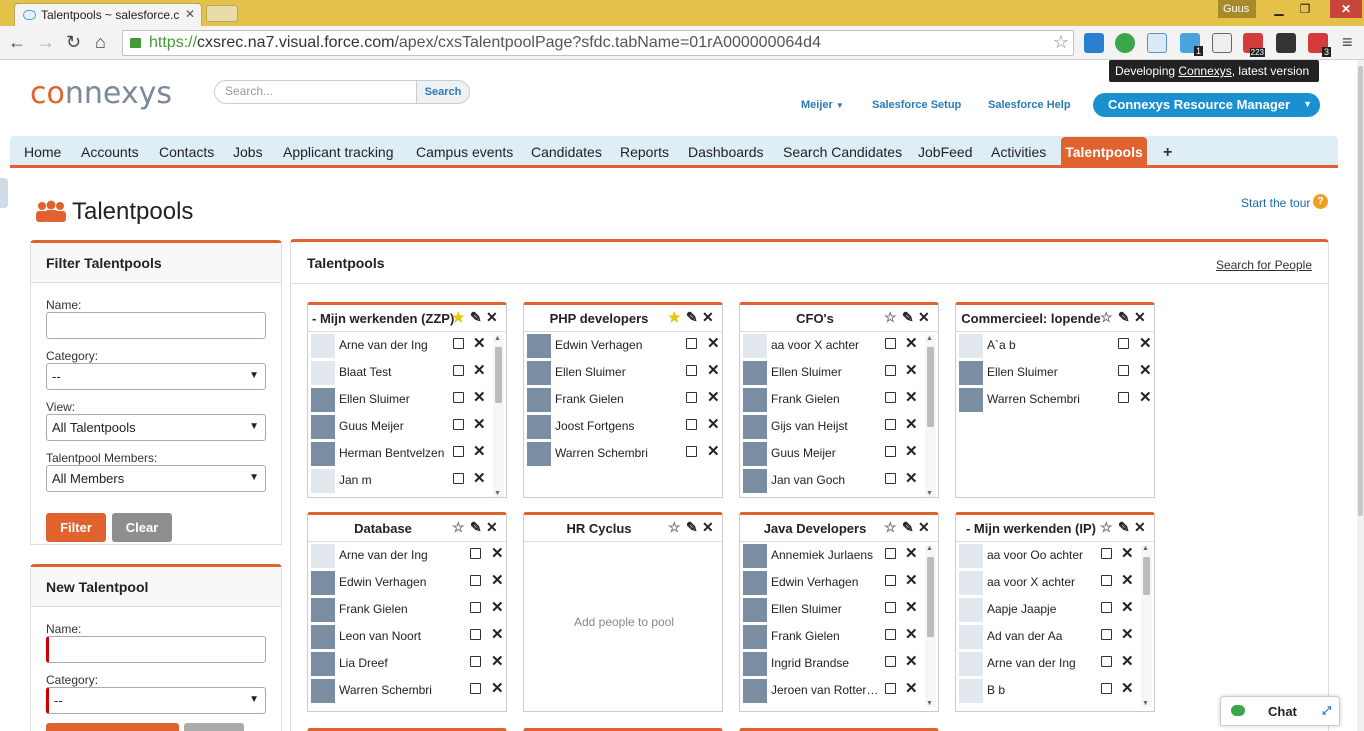 Image resolution: width=1364 pixels, height=731 pixels. Describe the element at coordinates (674, 317) in the screenshot. I see `favorite-star-icon: ★` at that location.